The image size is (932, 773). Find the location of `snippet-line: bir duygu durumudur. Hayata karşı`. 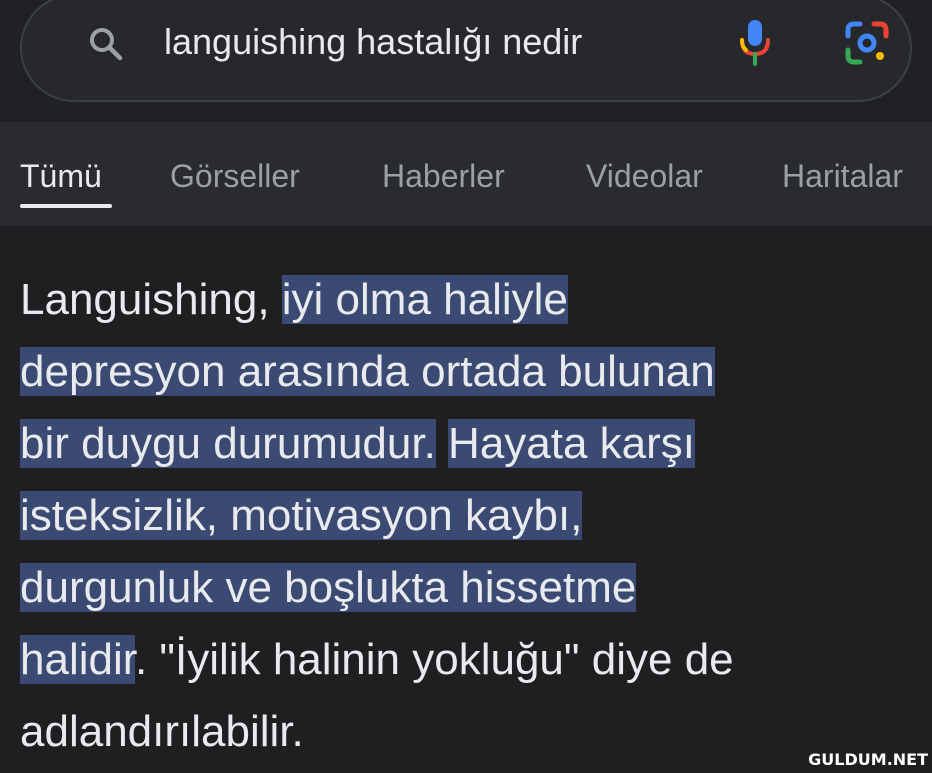

snippet-line: bir duygu durumudur. Hayata karşı is located at coordinates (358, 444).